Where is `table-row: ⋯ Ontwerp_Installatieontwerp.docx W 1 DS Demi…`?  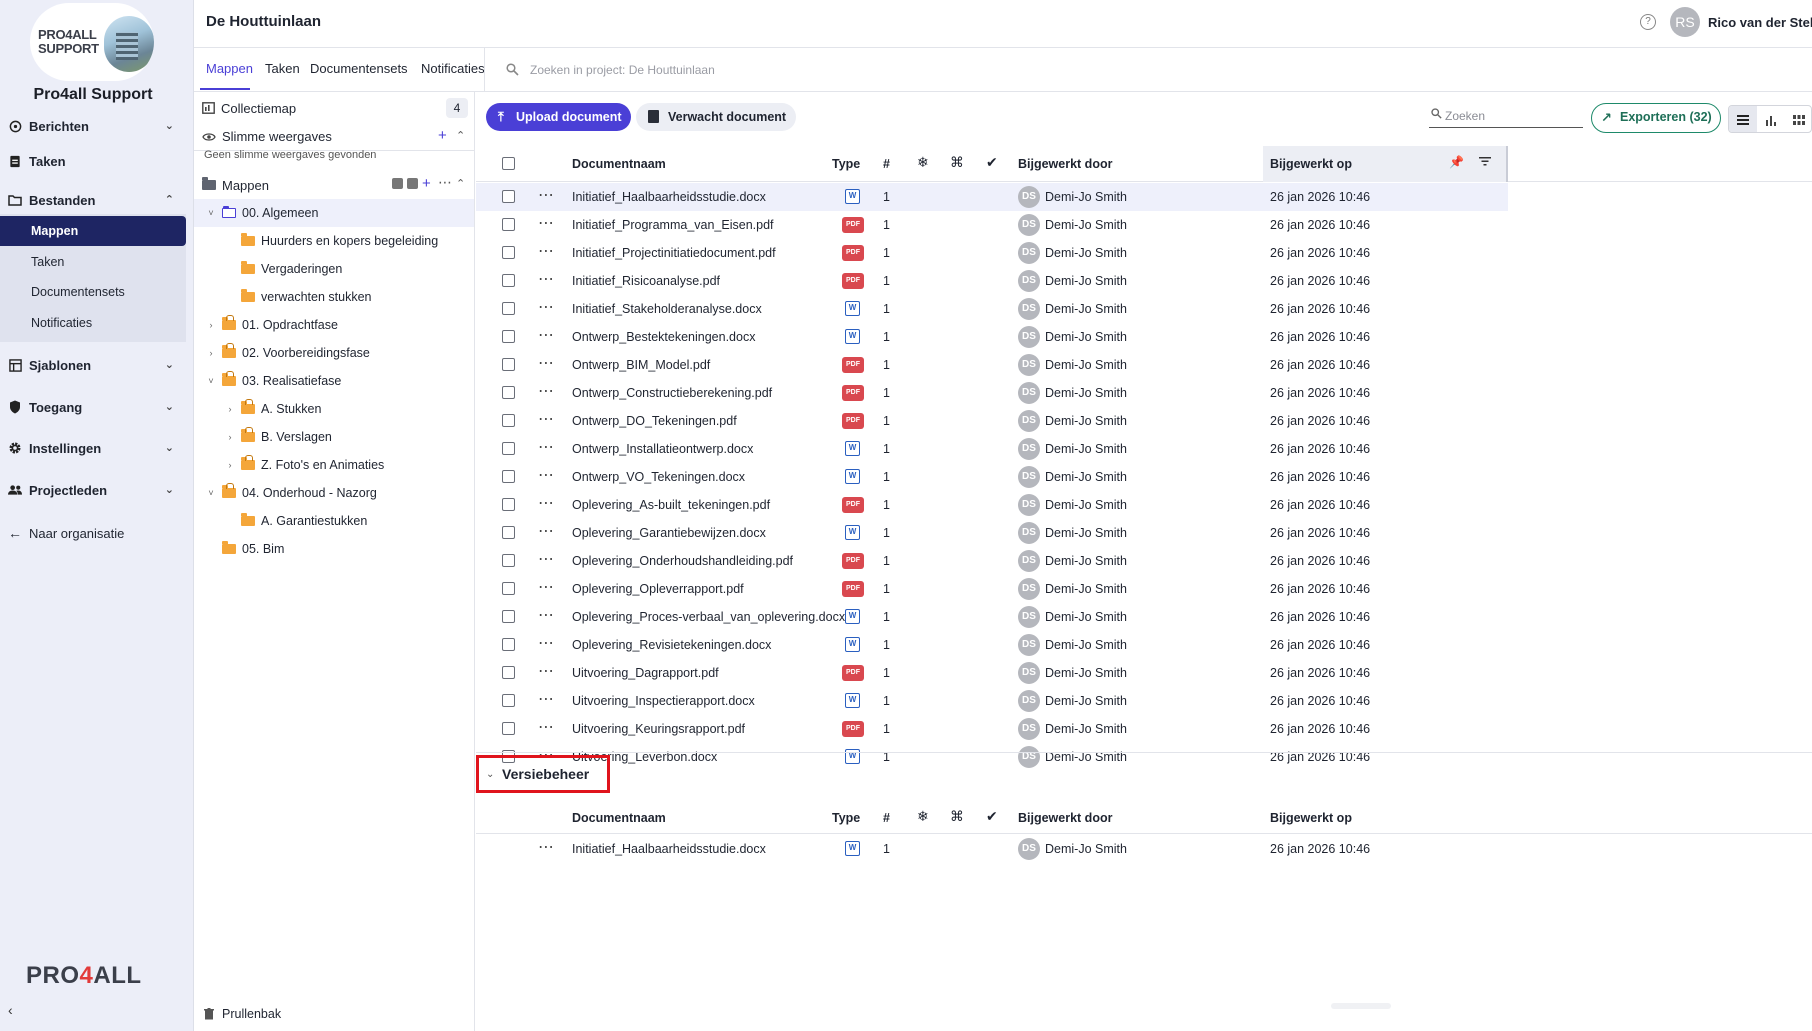
table-row: ⋯ Ontwerp_Installatieontwerp.docx W 1 DS Demi… is located at coordinates (1144, 449).